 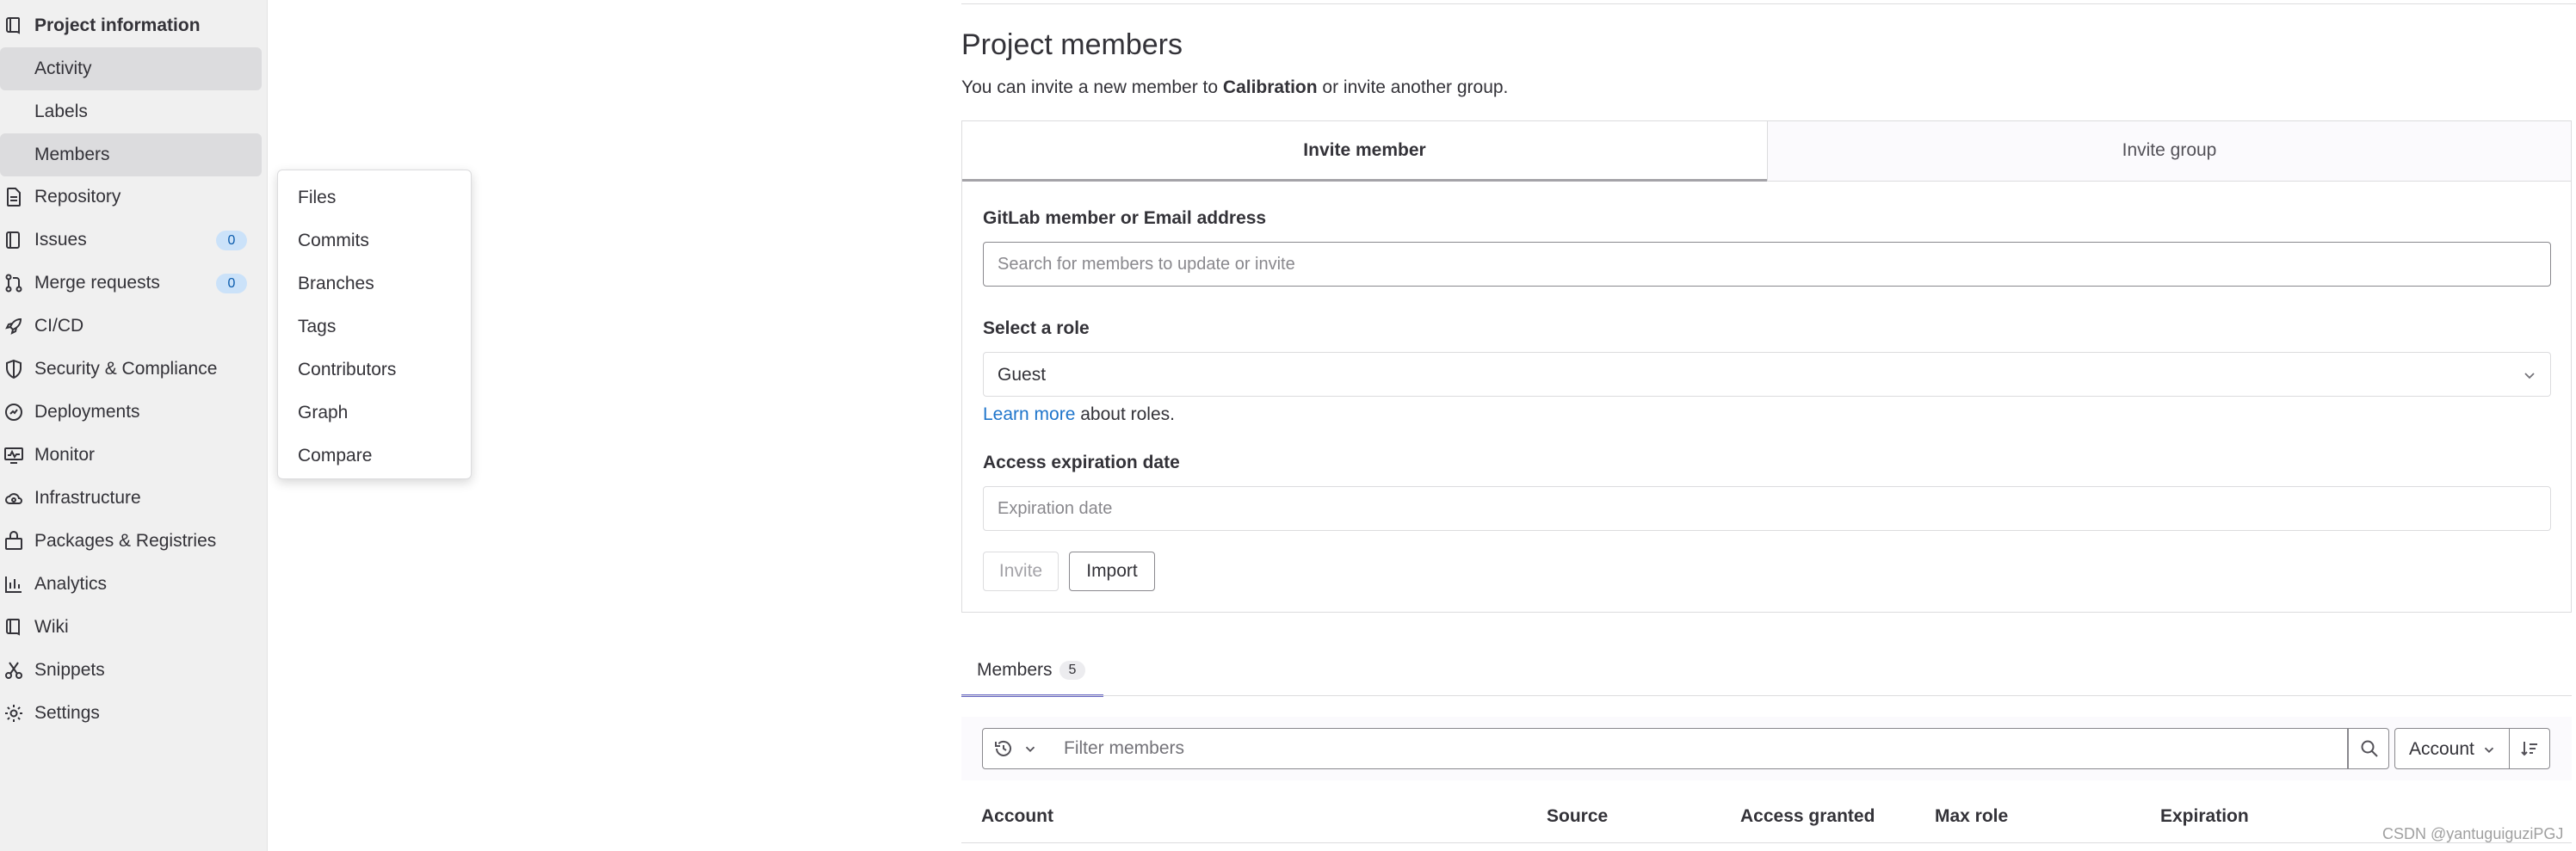 I want to click on tabs-divider, so click(x=1766, y=695).